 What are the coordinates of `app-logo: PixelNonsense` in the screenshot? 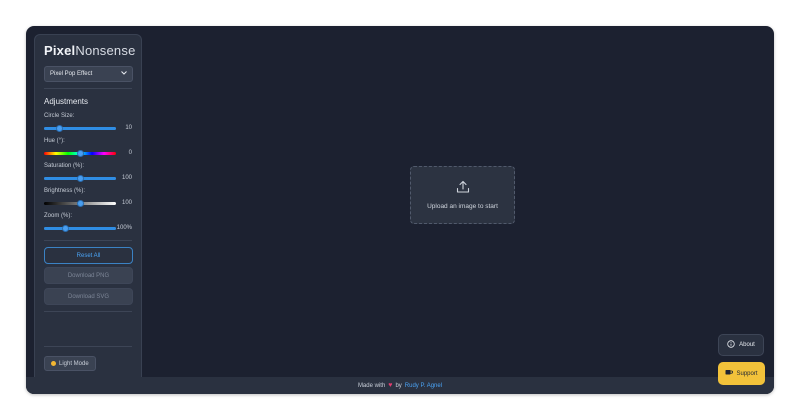 It's located at (90, 50).